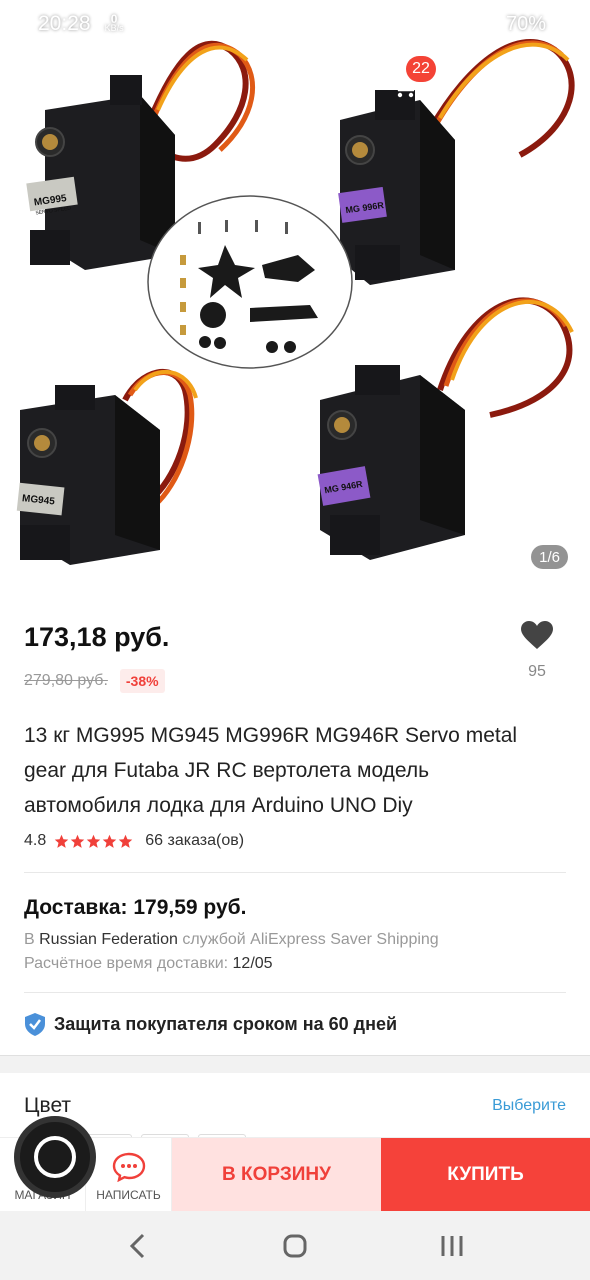 This screenshot has height=1280, width=590. Describe the element at coordinates (295, 24) in the screenshot. I see `status-bar: 20:28 0 KB/s 4G+ 70%` at that location.